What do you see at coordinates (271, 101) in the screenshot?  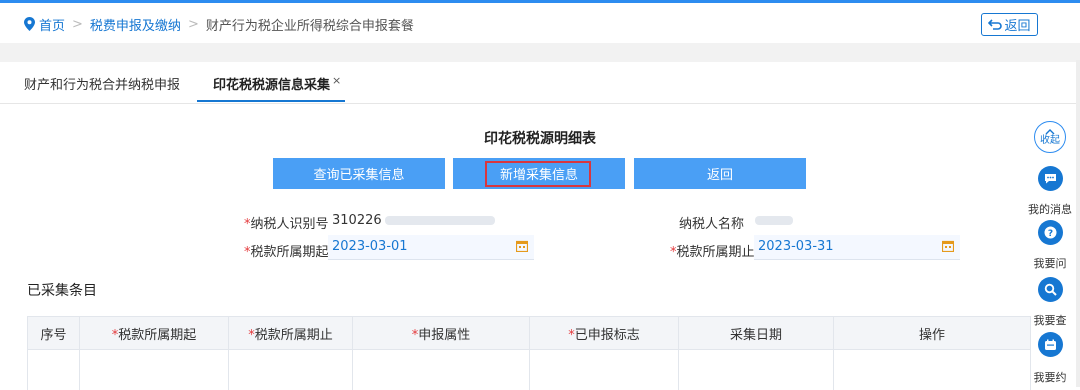 I see `active-tab-indicator` at bounding box center [271, 101].